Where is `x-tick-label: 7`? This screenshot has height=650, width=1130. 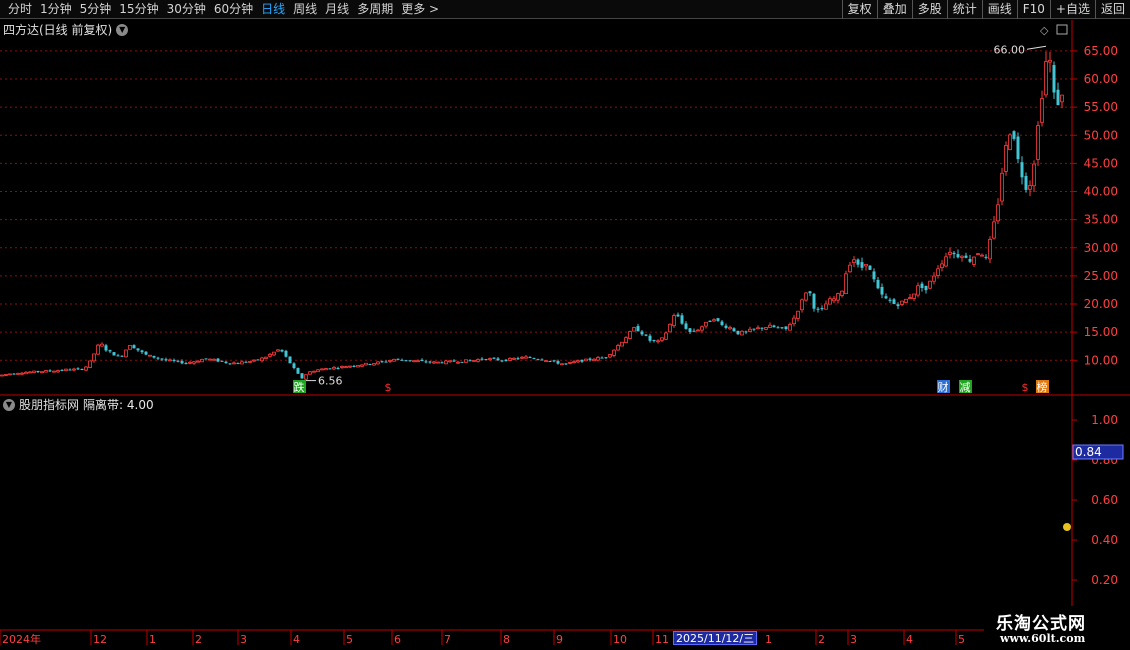 x-tick-label: 7 is located at coordinates (447, 639).